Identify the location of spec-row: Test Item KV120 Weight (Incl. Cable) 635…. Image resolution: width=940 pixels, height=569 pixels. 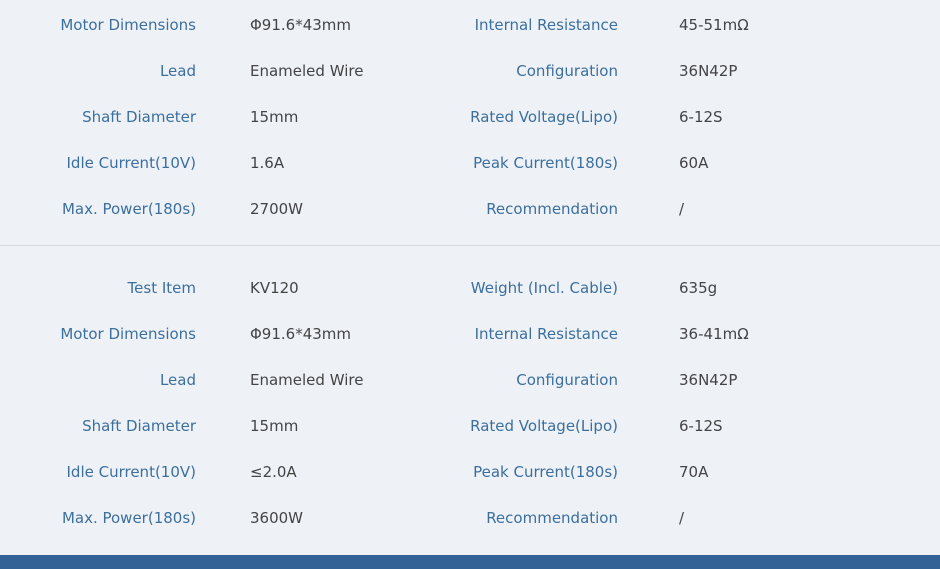
(470, 288).